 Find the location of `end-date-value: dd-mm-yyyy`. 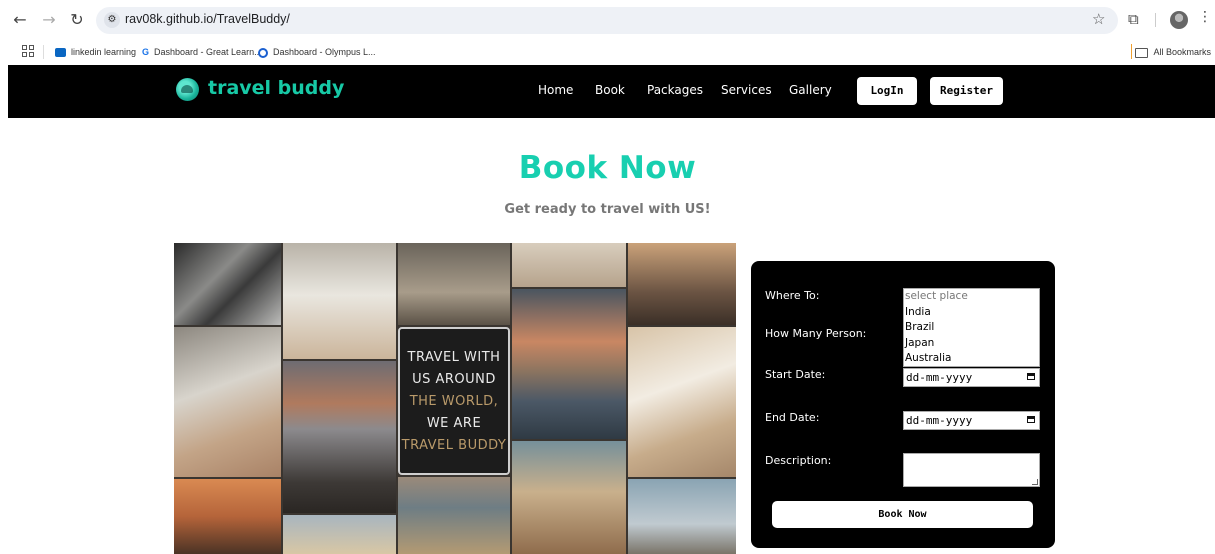

end-date-value: dd-mm-yyyy is located at coordinates (939, 420).